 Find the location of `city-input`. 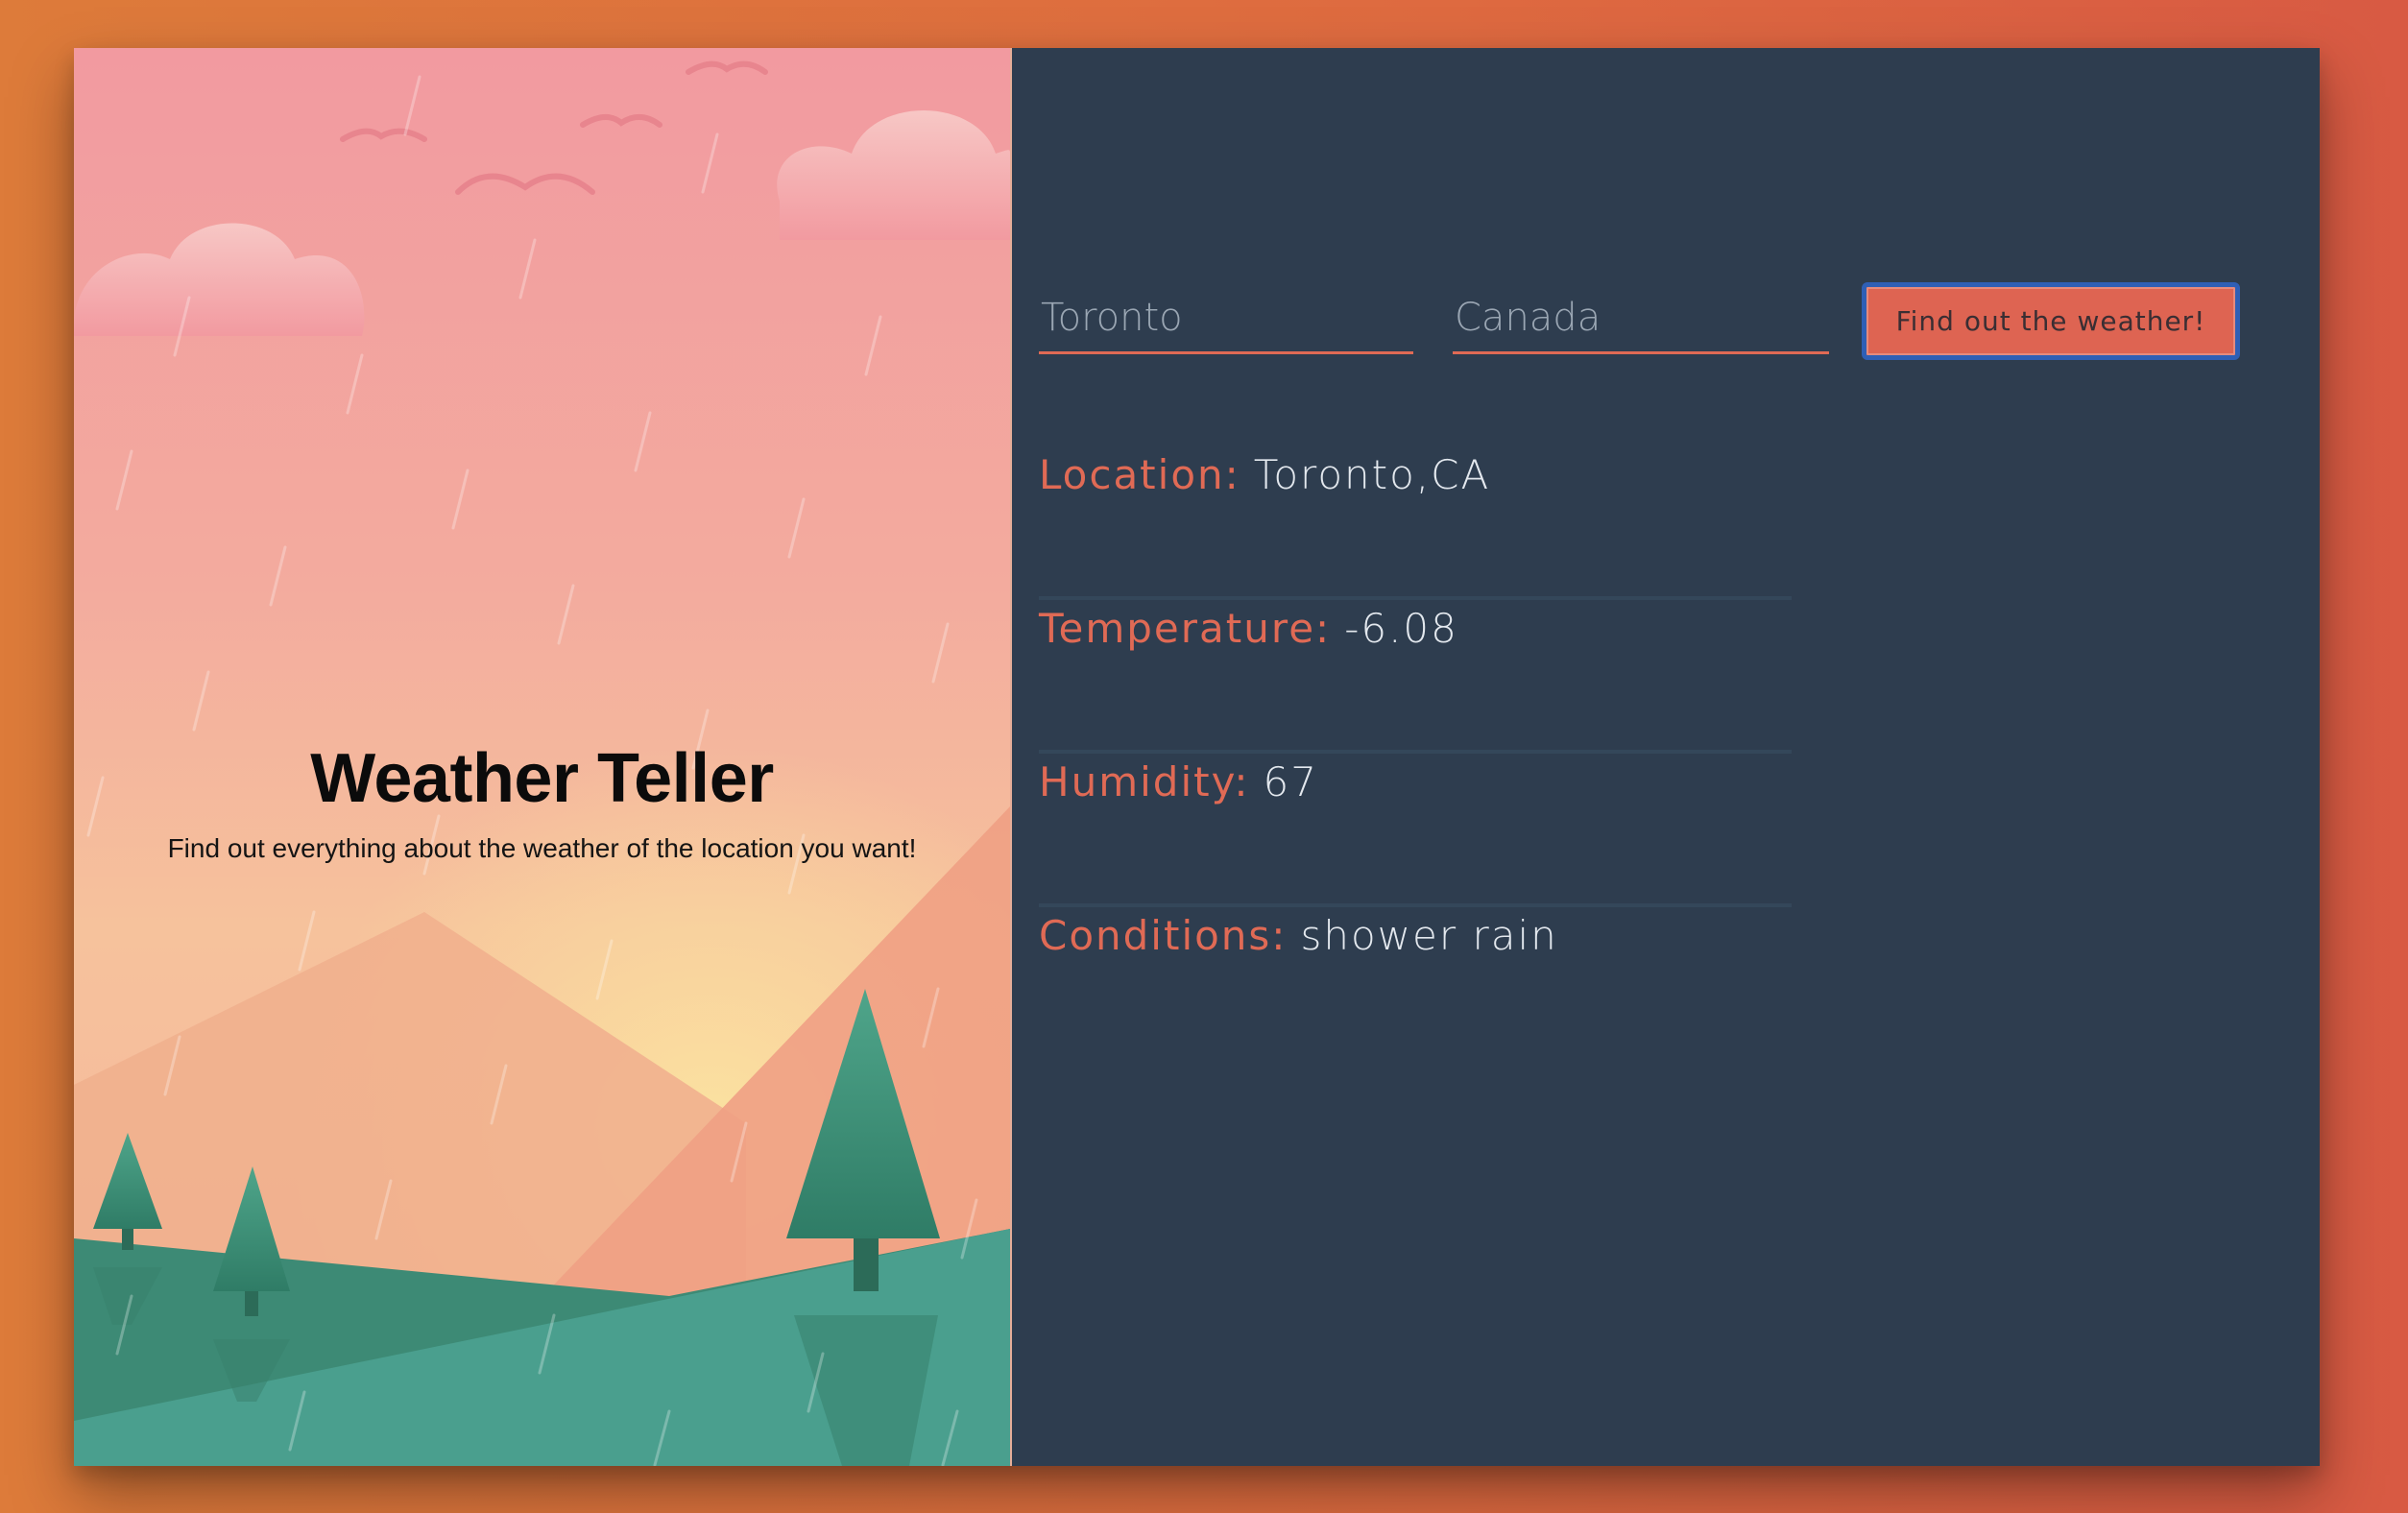

city-input is located at coordinates (1226, 318).